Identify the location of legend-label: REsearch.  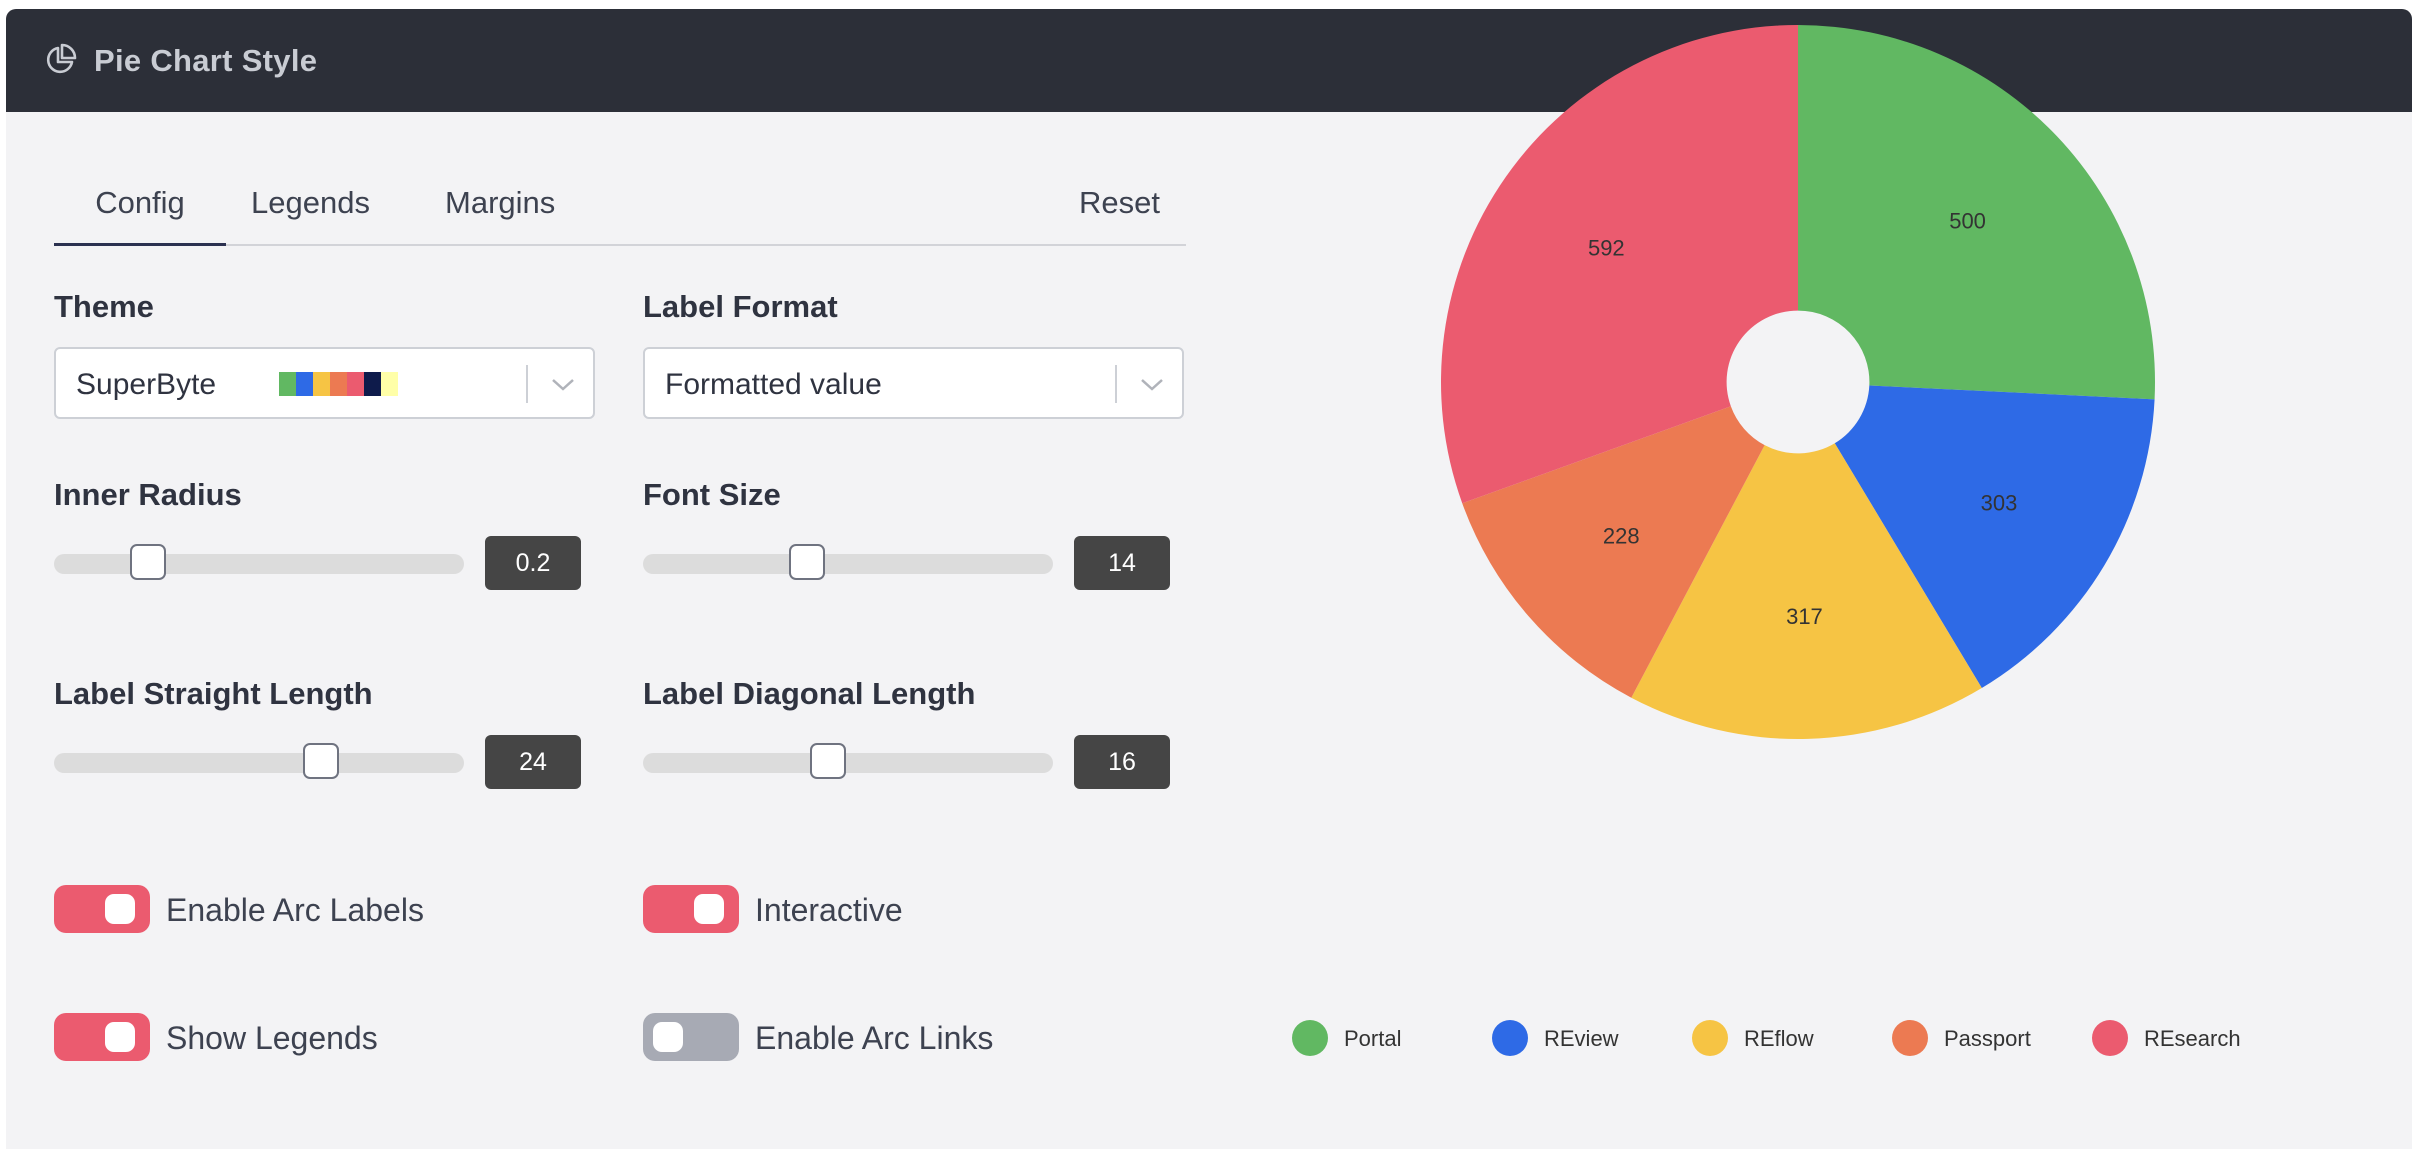
(2192, 1038).